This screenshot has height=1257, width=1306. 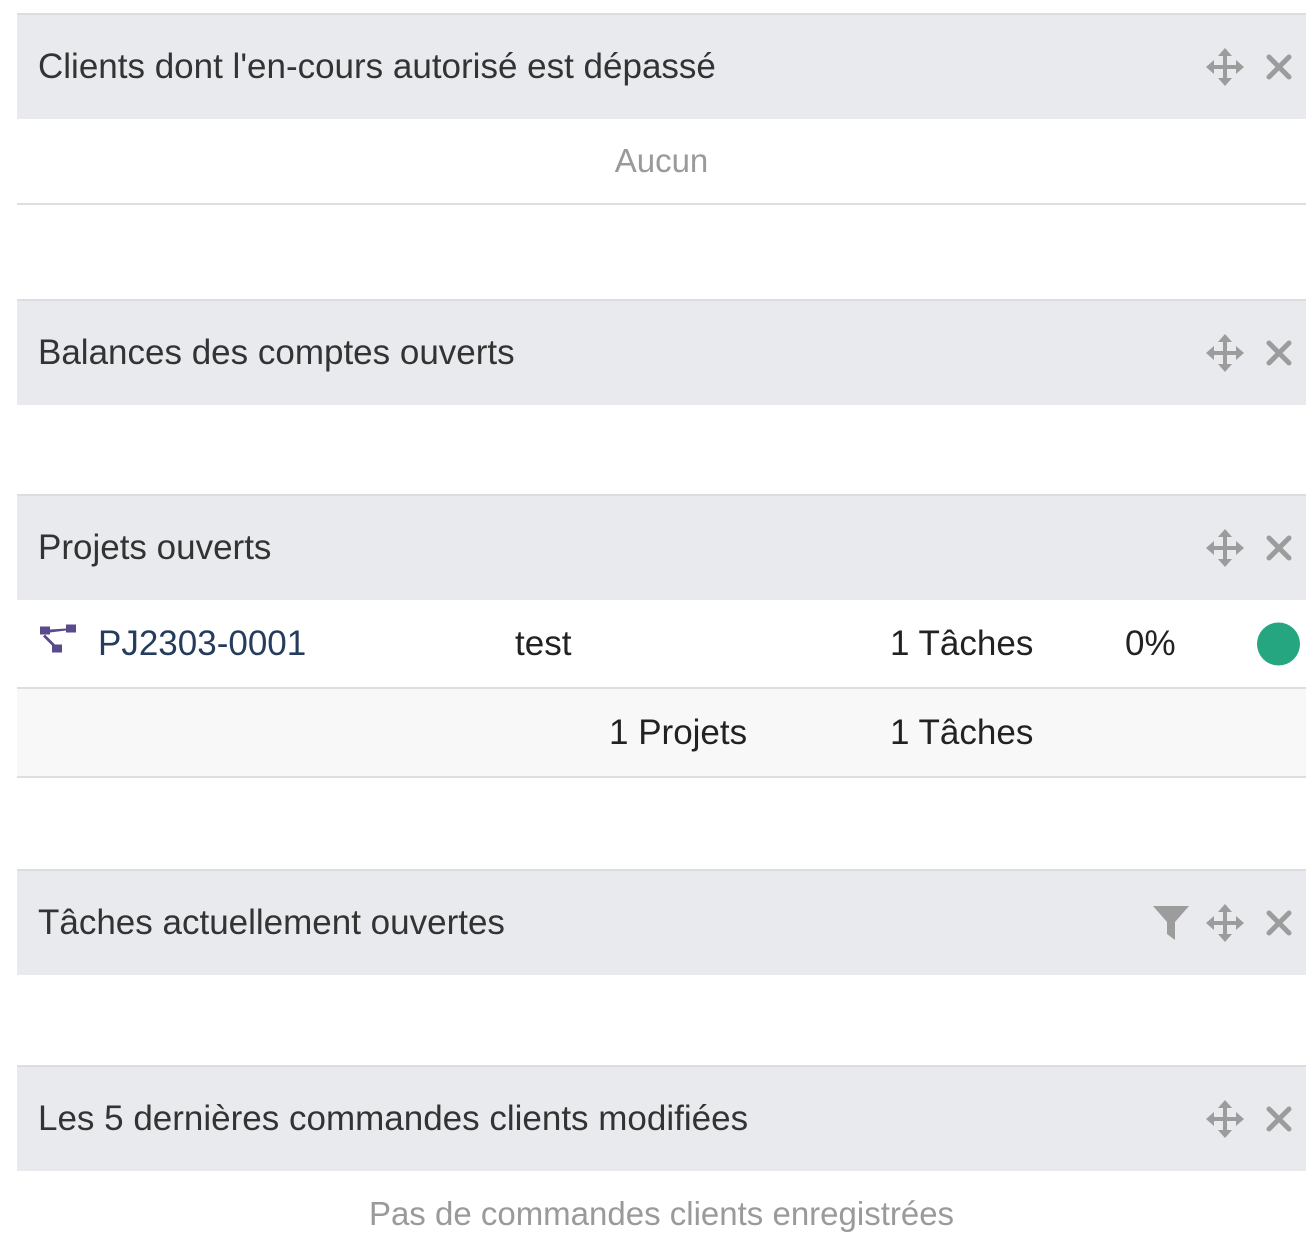 I want to click on widget-open-account-balances: Balances des comptes ouverts, so click(x=661, y=352).